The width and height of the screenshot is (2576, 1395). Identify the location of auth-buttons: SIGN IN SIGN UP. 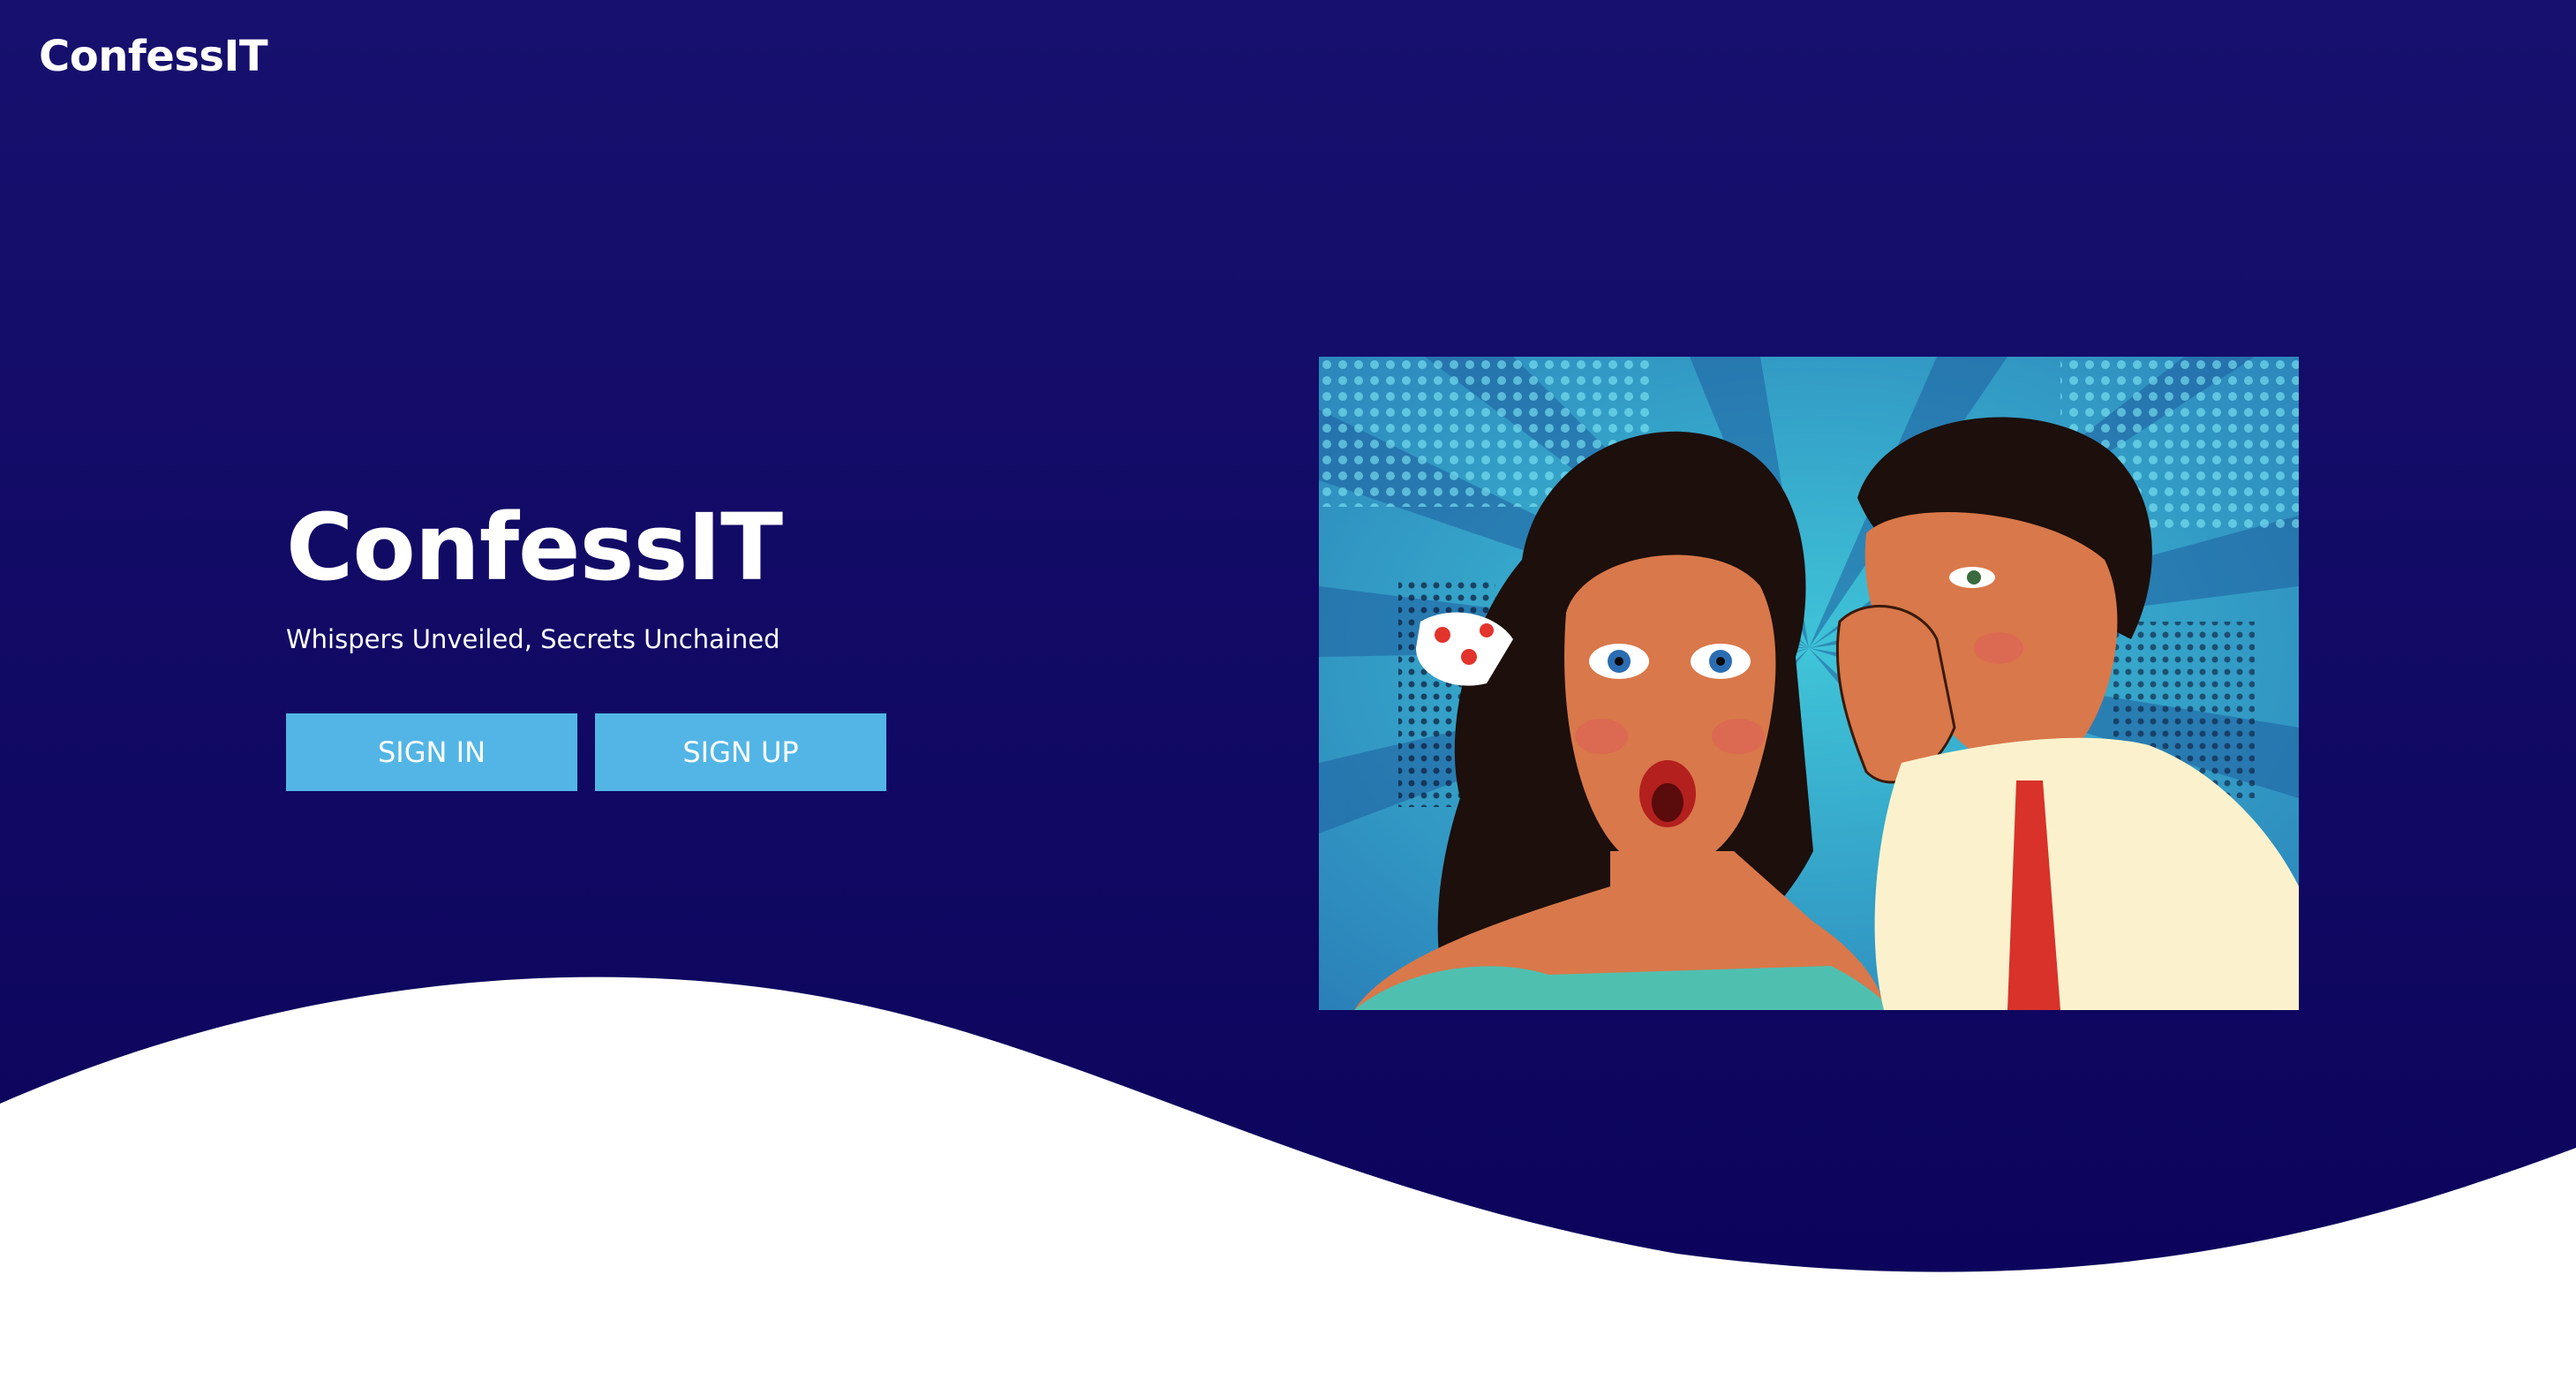
(586, 752).